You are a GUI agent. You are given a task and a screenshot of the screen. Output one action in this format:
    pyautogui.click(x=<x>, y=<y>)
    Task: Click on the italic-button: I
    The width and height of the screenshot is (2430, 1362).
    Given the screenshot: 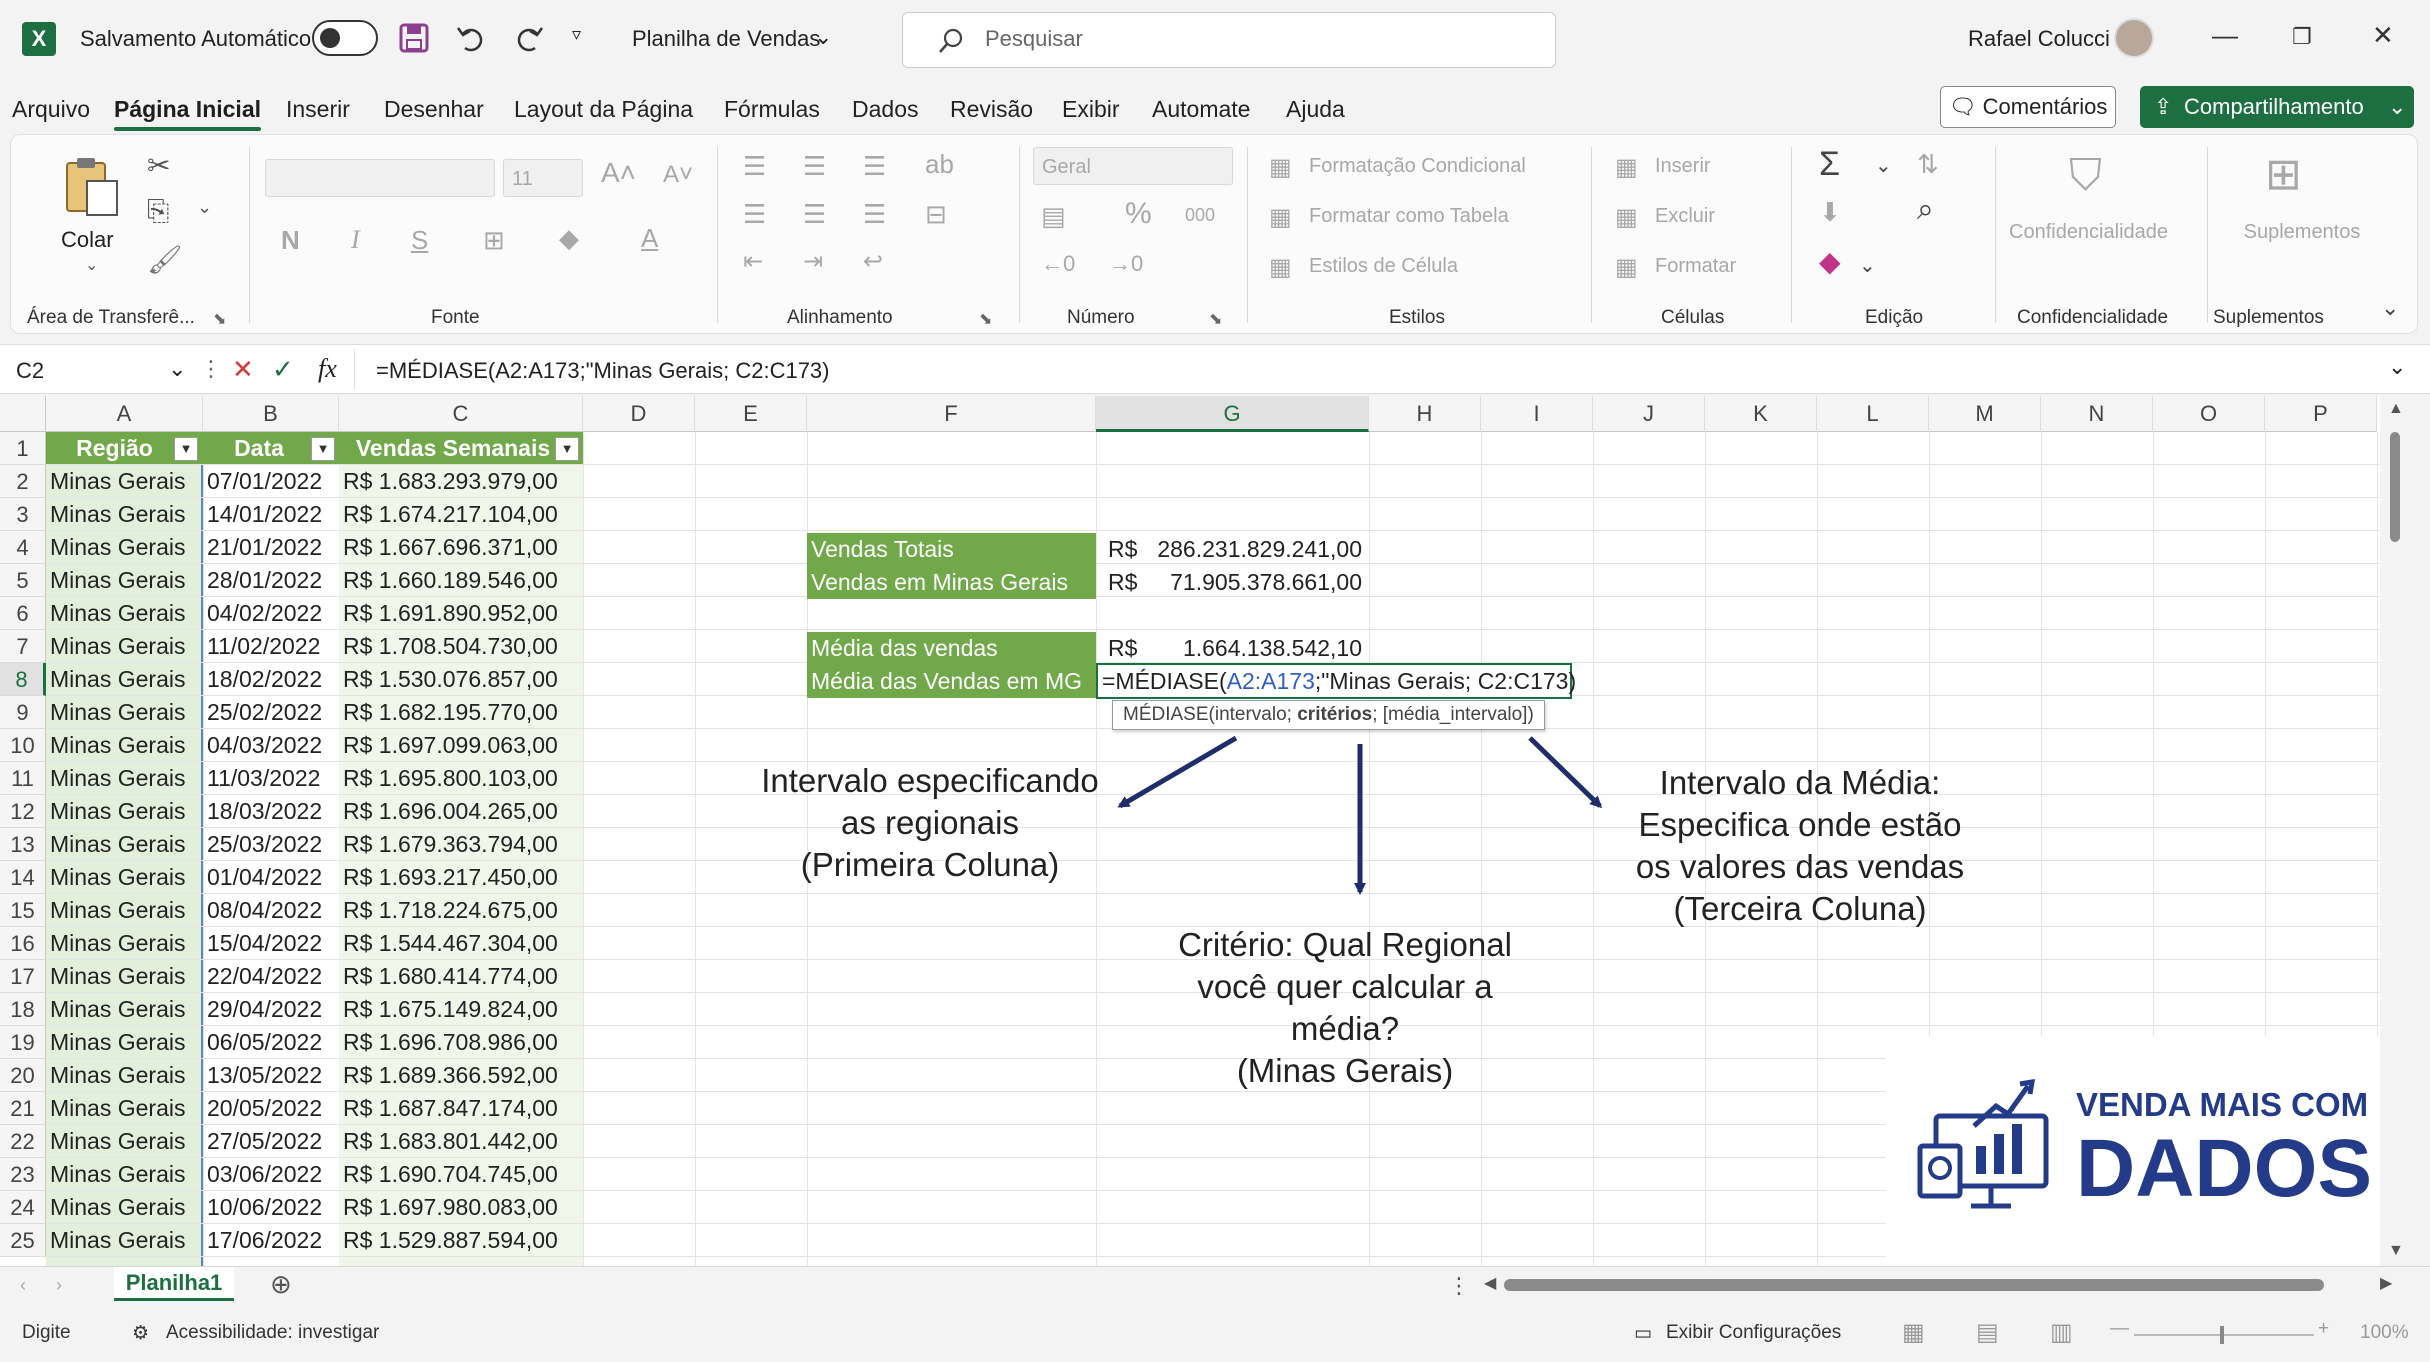 What is the action you would take?
    pyautogui.click(x=355, y=240)
    